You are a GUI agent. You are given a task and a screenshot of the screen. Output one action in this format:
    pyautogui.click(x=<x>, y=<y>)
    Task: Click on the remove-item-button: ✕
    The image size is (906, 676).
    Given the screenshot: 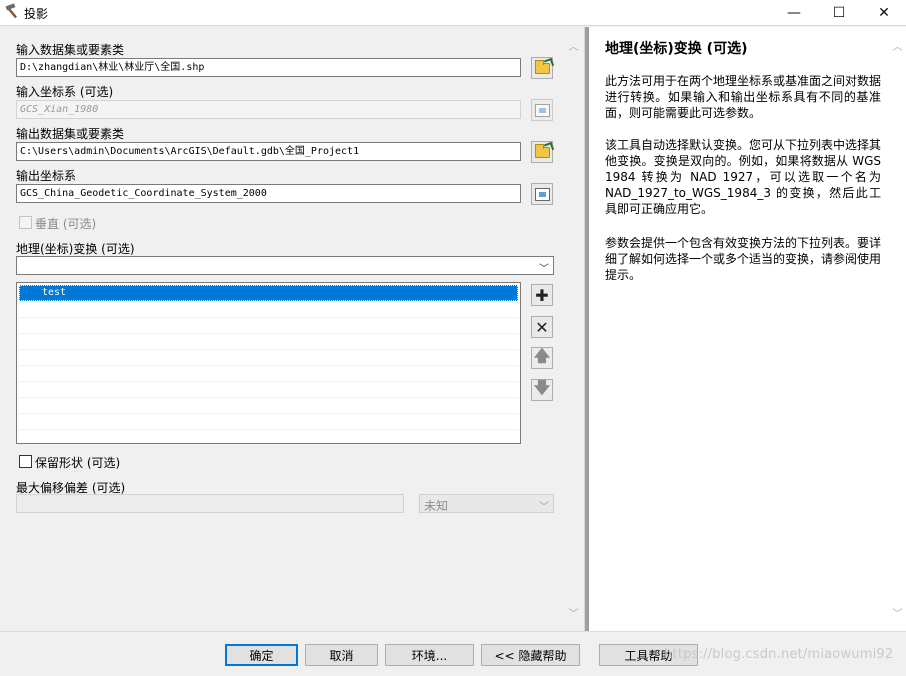 What is the action you would take?
    pyautogui.click(x=542, y=327)
    